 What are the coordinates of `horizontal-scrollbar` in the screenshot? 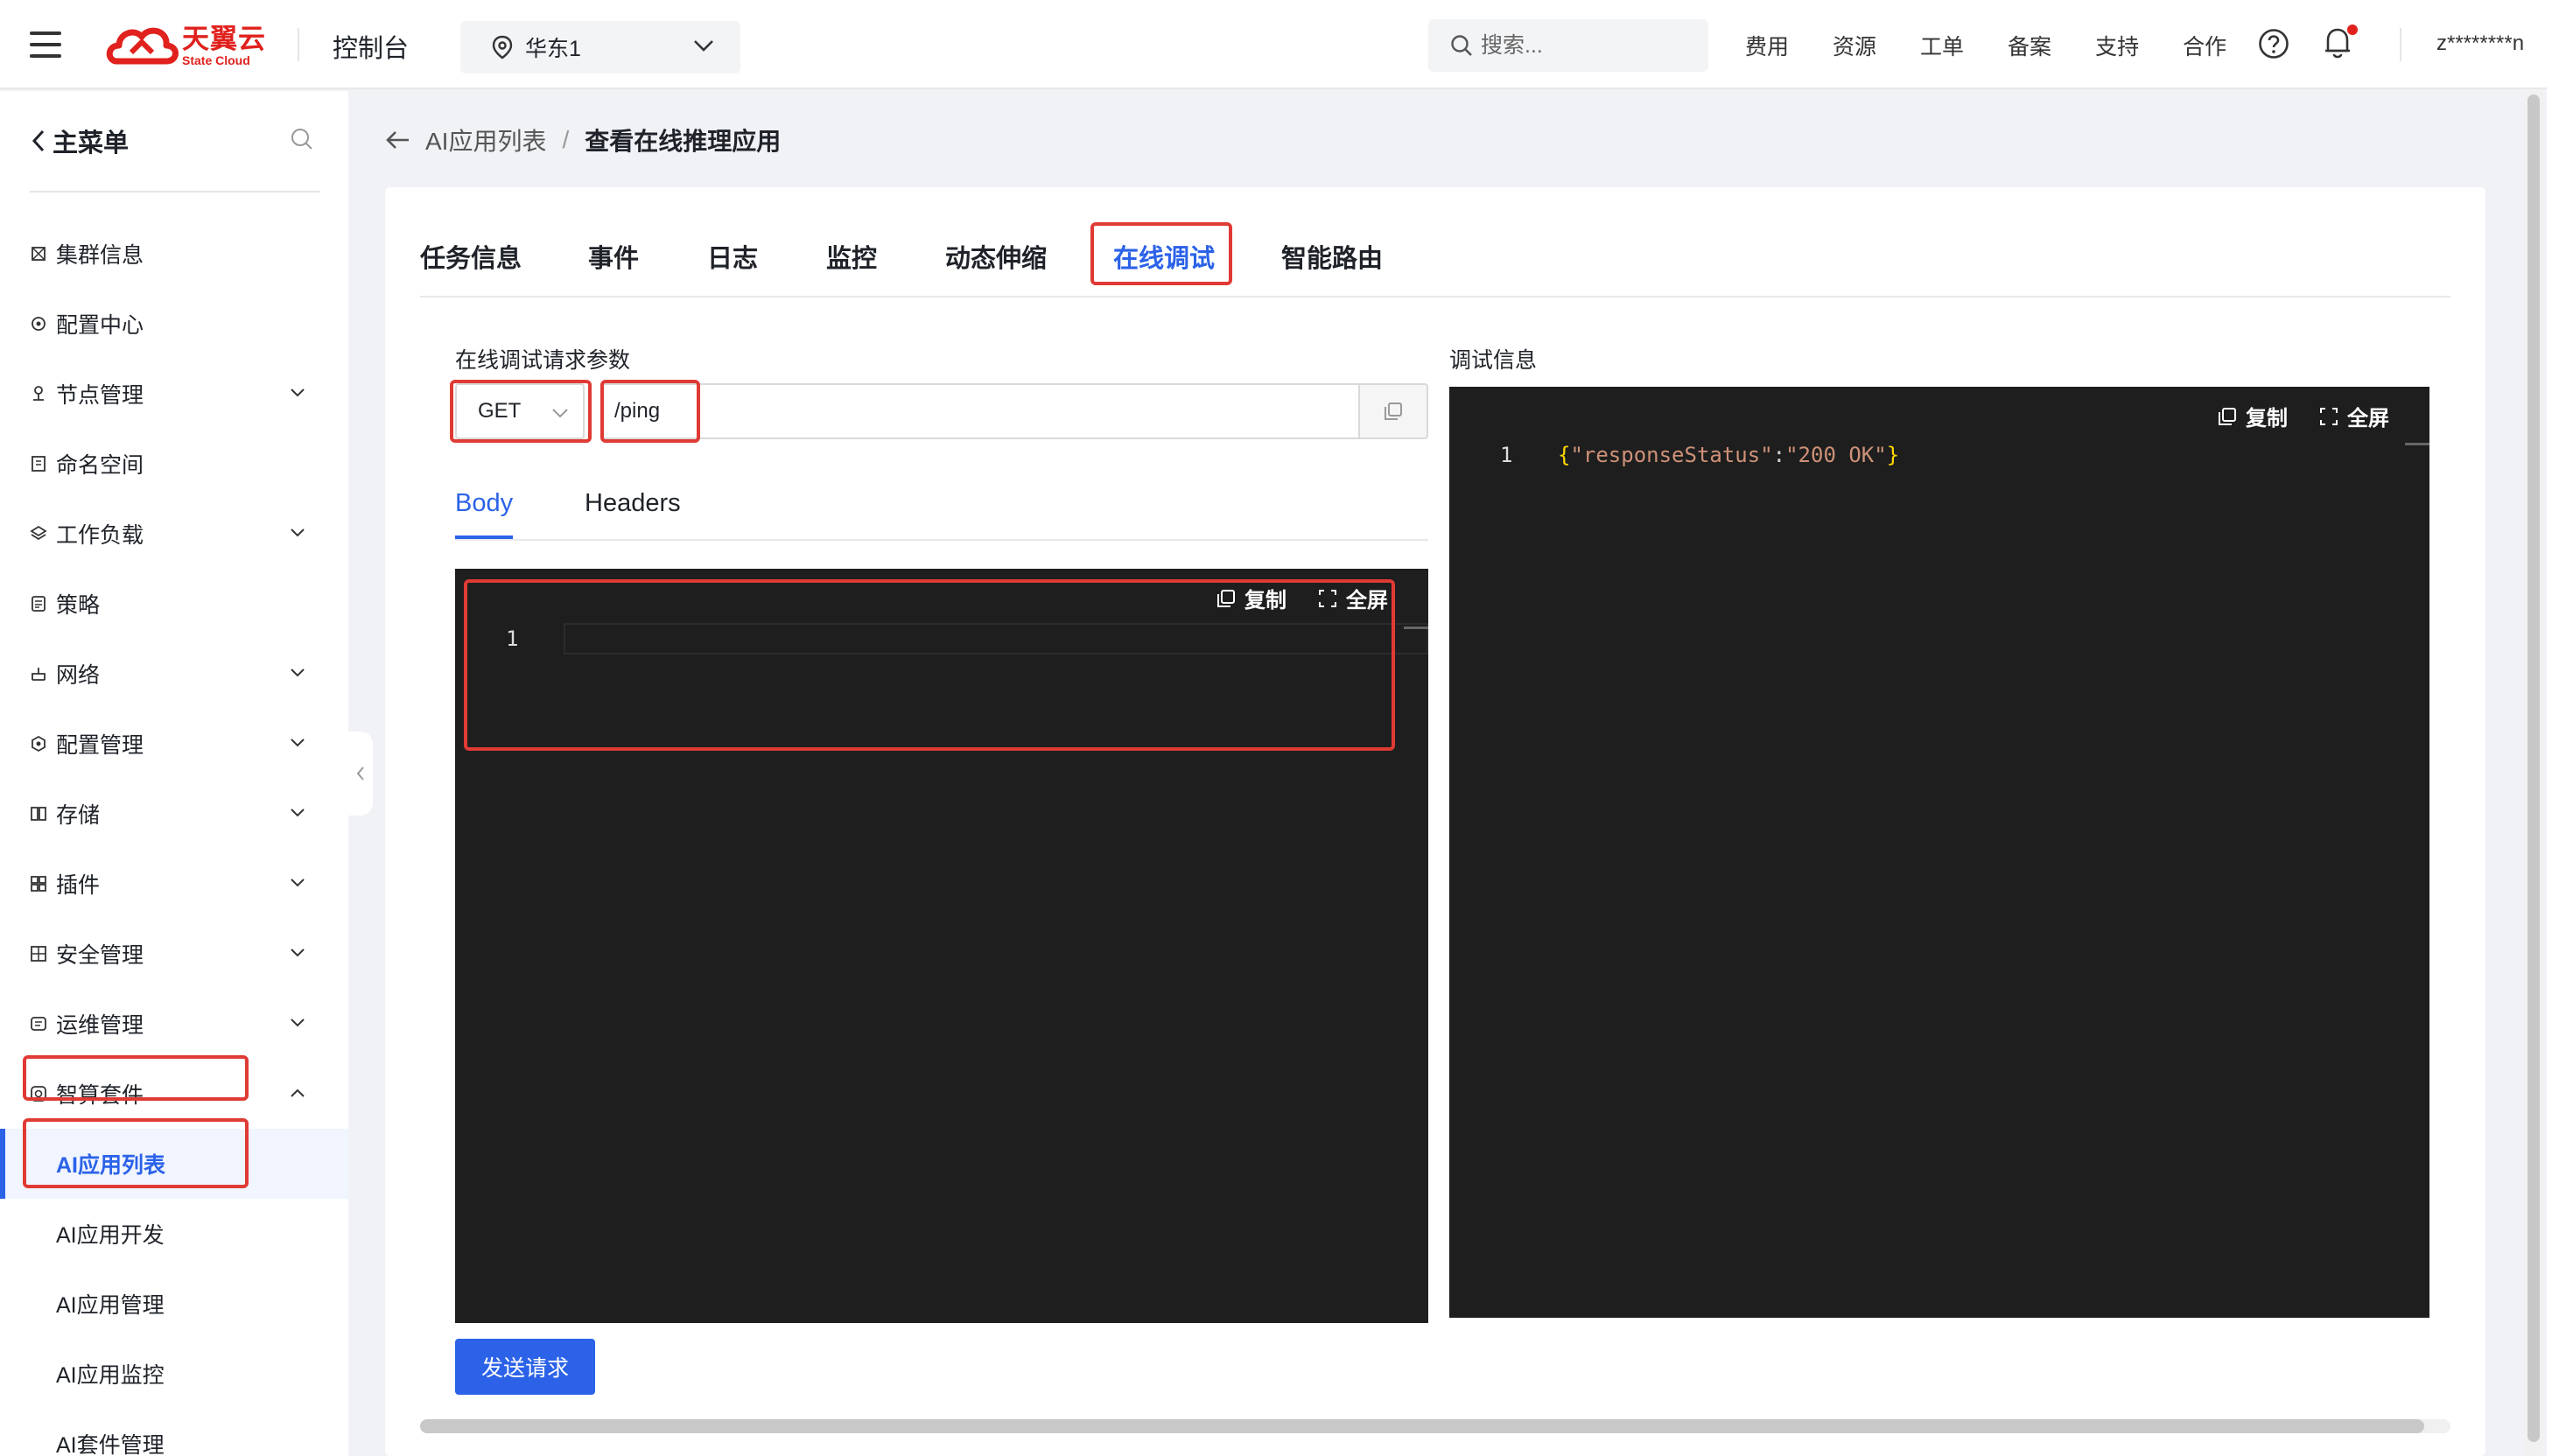 It's located at (1435, 1426).